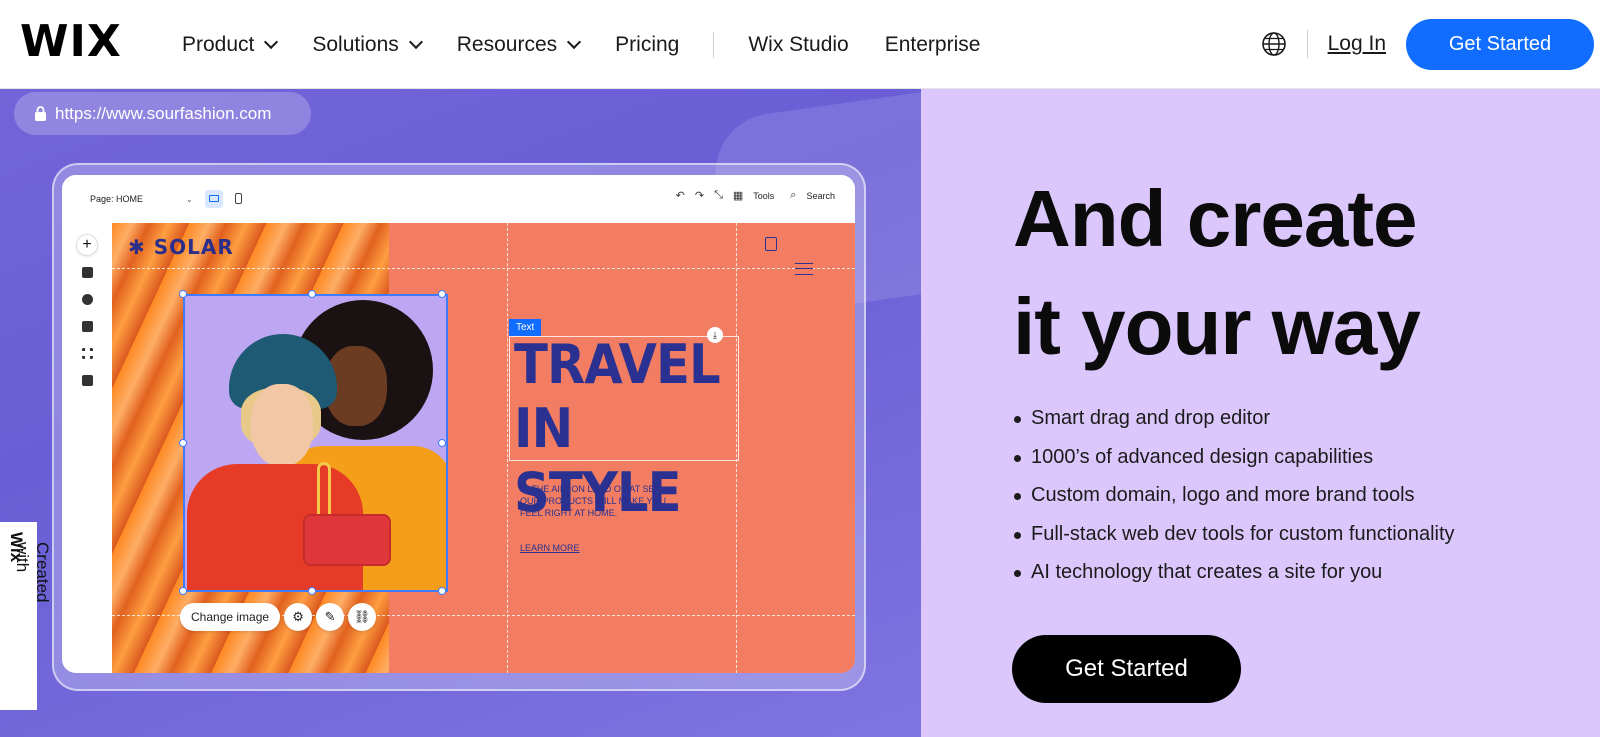  What do you see at coordinates (593, 501) in the screenshot?
I see `subtext-line: OUR PRODUCTS WILL MAKE YOU` at bounding box center [593, 501].